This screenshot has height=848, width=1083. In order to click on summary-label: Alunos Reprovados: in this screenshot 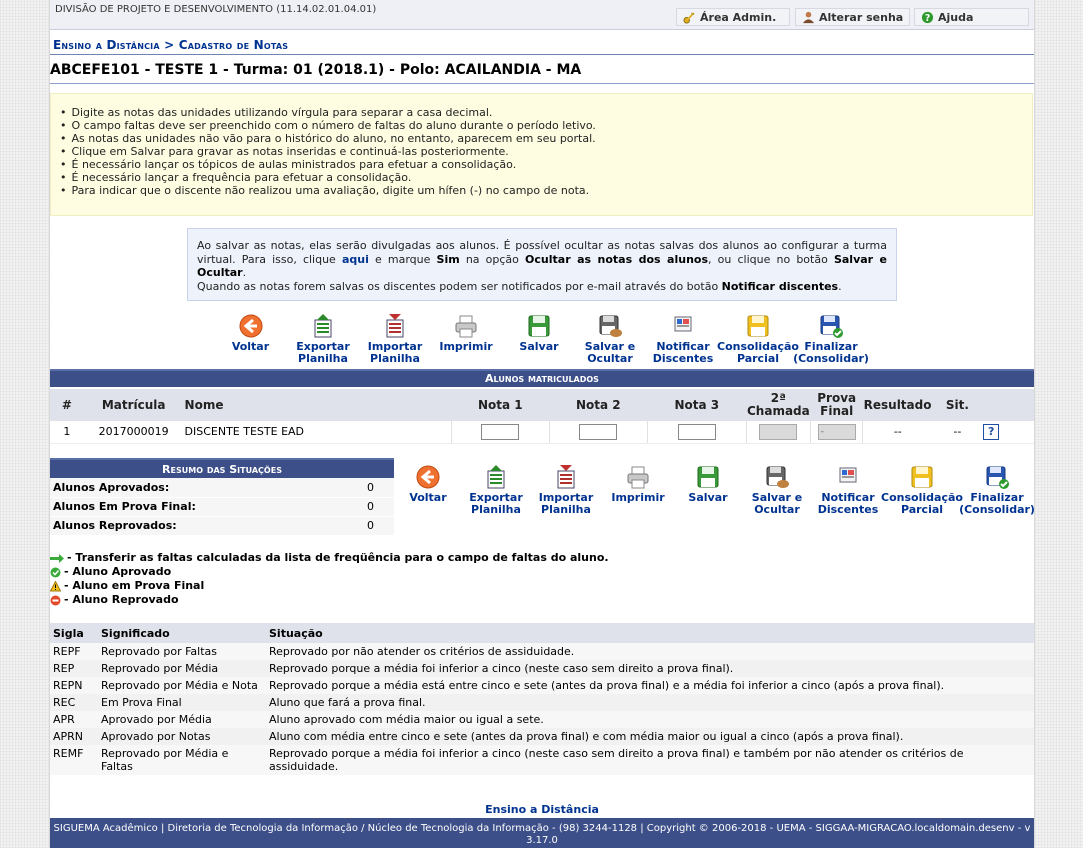, I will do `click(193, 526)`.